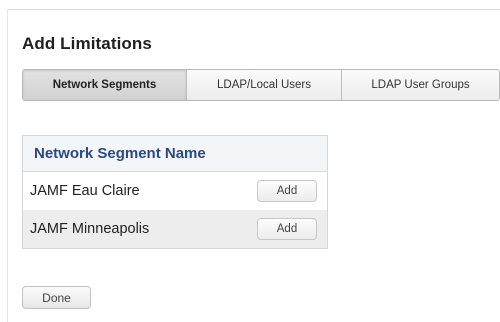 The width and height of the screenshot is (500, 322). What do you see at coordinates (264, 85) in the screenshot?
I see `tab-ldap-local-users: LDAP/Local Users` at bounding box center [264, 85].